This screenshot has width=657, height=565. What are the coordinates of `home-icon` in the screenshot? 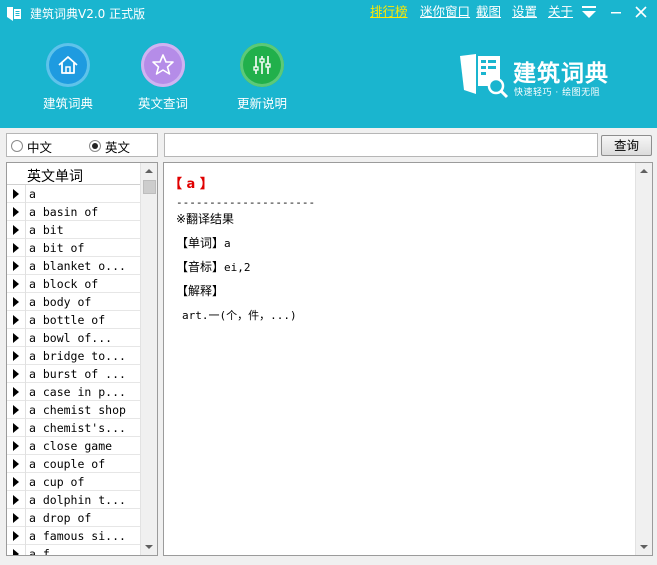 It's located at (68, 65).